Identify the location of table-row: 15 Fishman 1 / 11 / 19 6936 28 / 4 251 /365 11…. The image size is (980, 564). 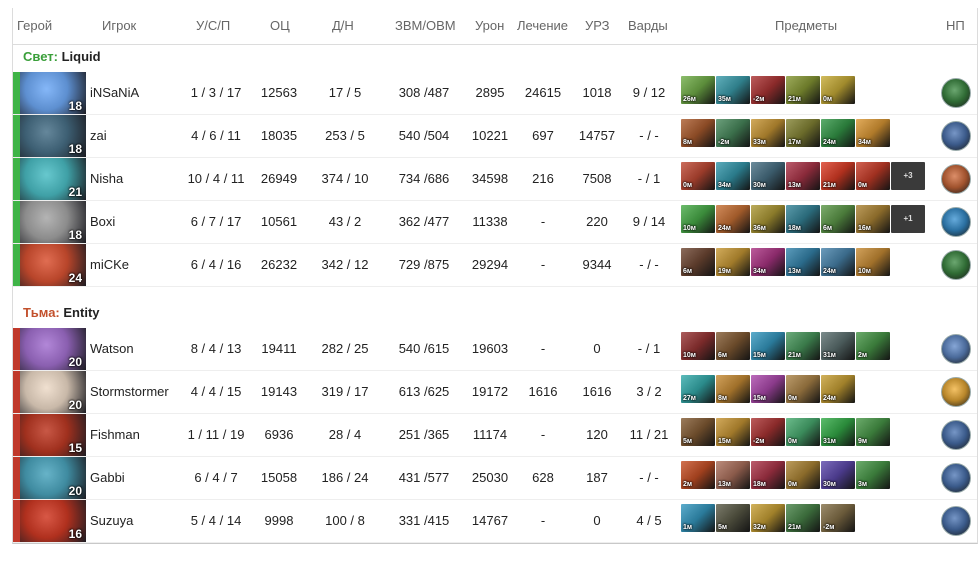
(495, 435).